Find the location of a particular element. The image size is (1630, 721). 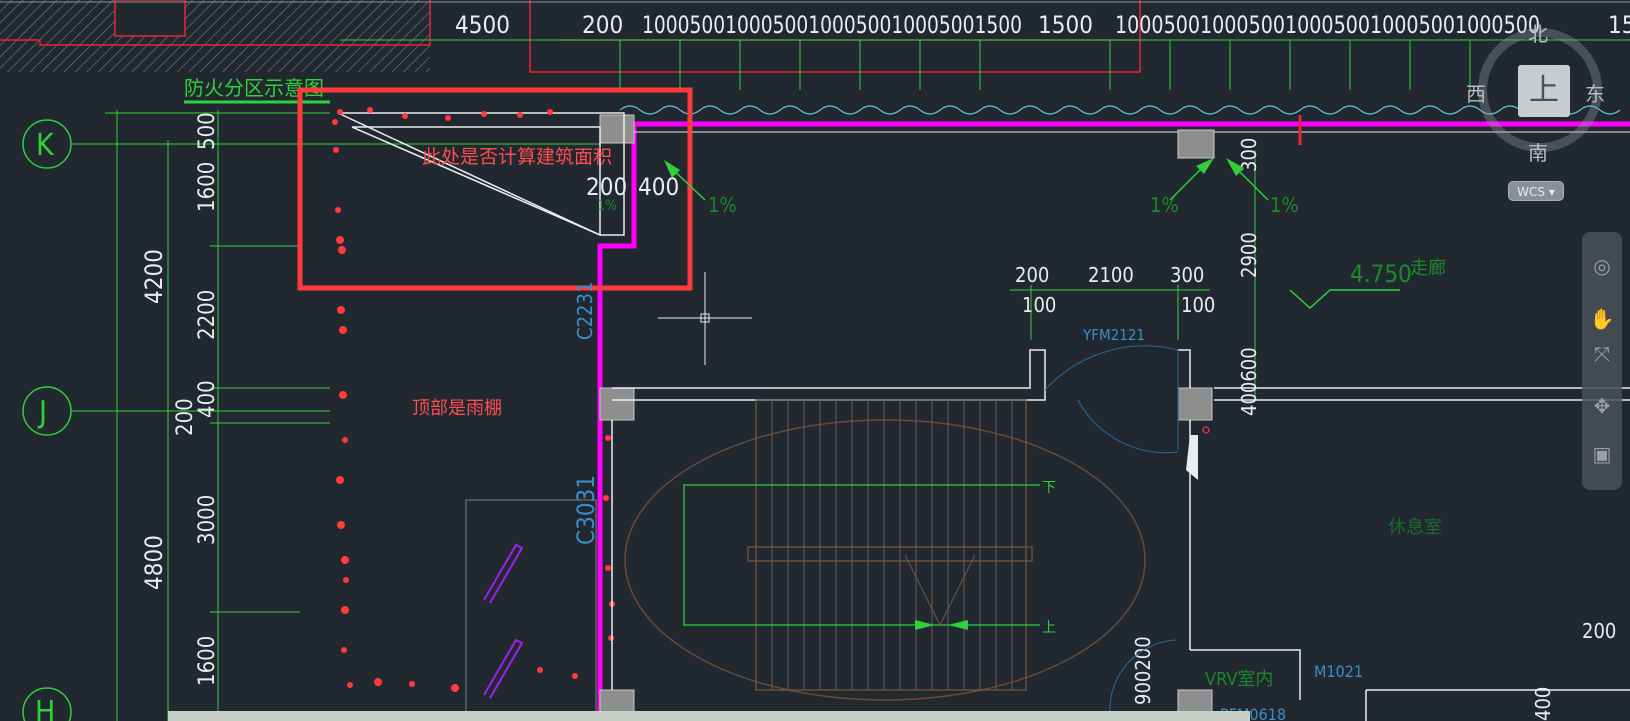

chevron-down-icon: ▾ is located at coordinates (1551, 192).